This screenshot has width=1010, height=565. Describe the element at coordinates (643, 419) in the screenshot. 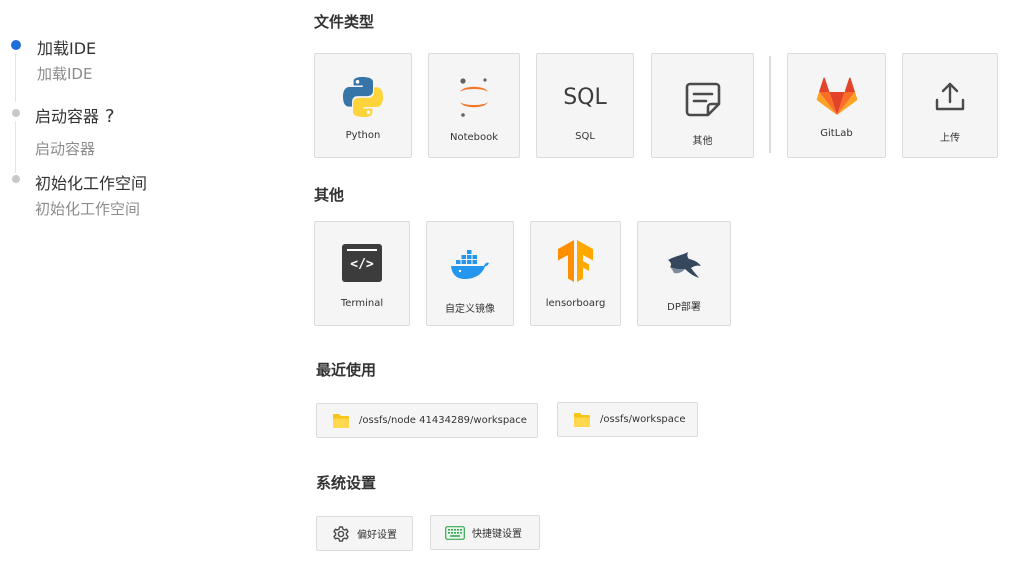

I see `recent-item-path: /ossfs/workspace` at that location.